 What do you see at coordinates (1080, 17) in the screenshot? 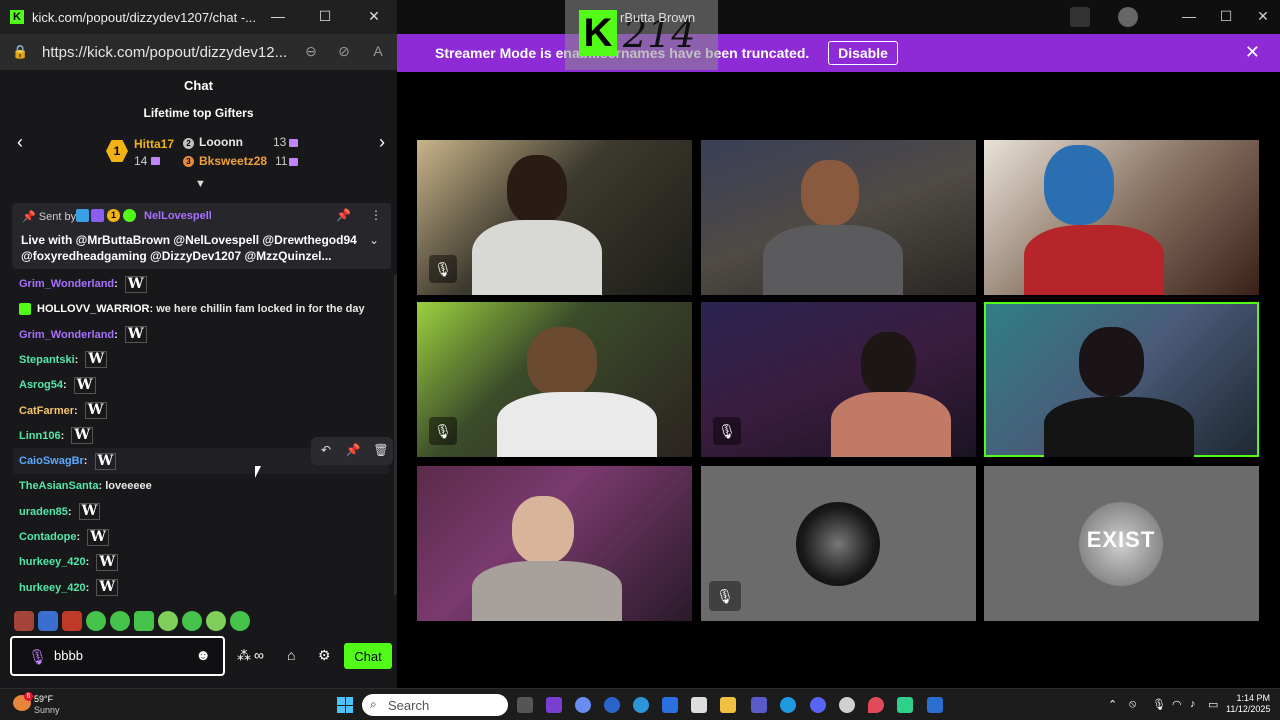
I see `camera-icon` at bounding box center [1080, 17].